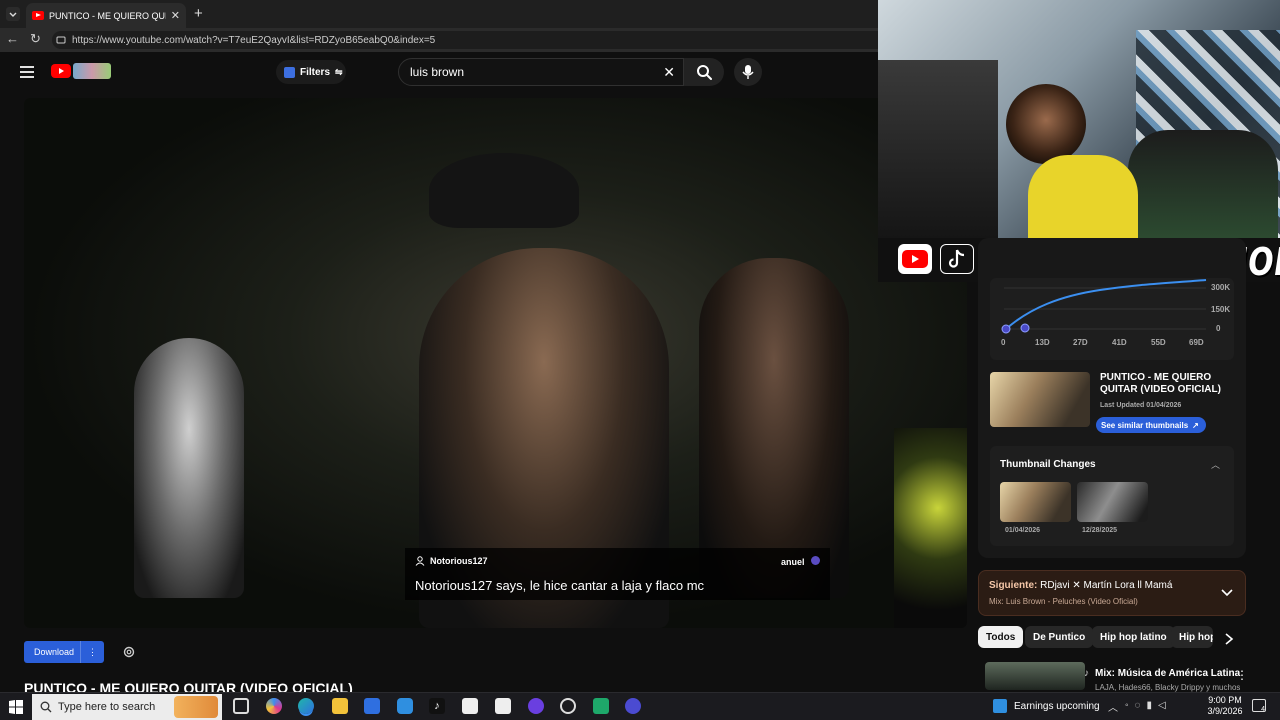  I want to click on youtube-icon, so click(915, 259).